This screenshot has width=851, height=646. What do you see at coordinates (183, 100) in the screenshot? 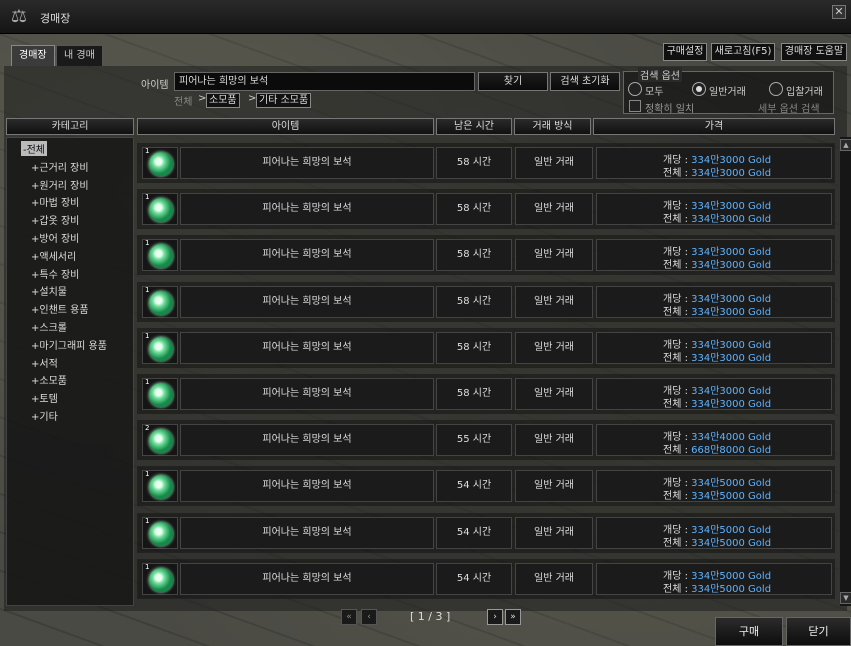
I see `breadcrumb-all: 전체` at bounding box center [183, 100].